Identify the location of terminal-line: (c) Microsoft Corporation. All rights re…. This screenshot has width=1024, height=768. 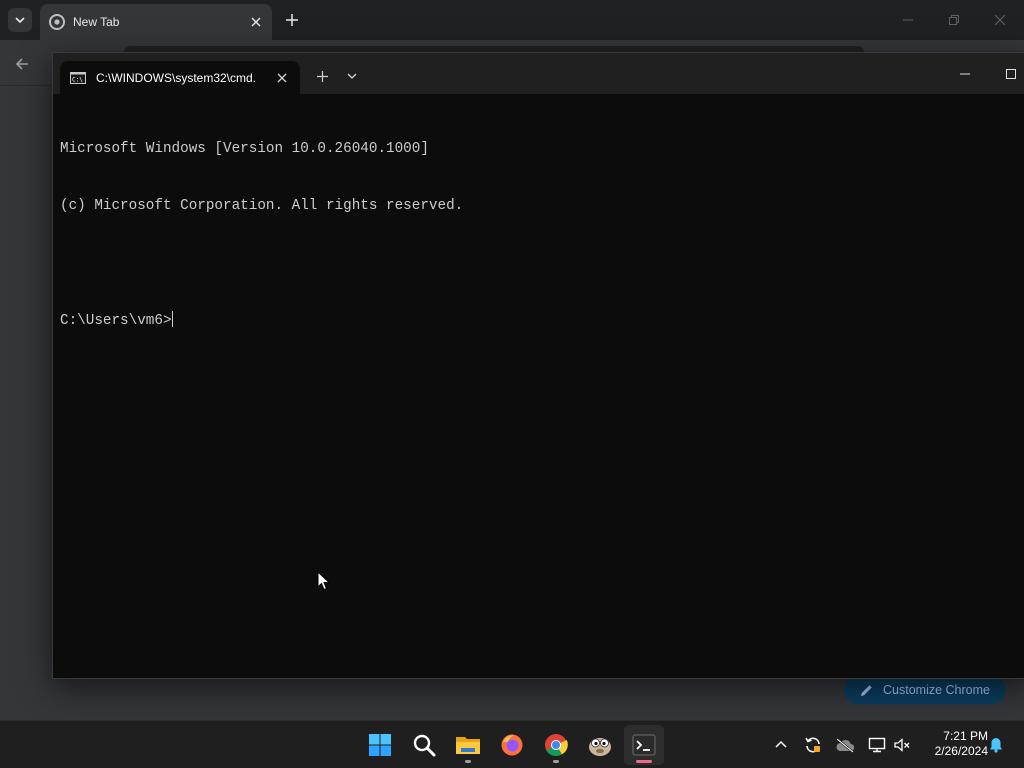
(262, 206).